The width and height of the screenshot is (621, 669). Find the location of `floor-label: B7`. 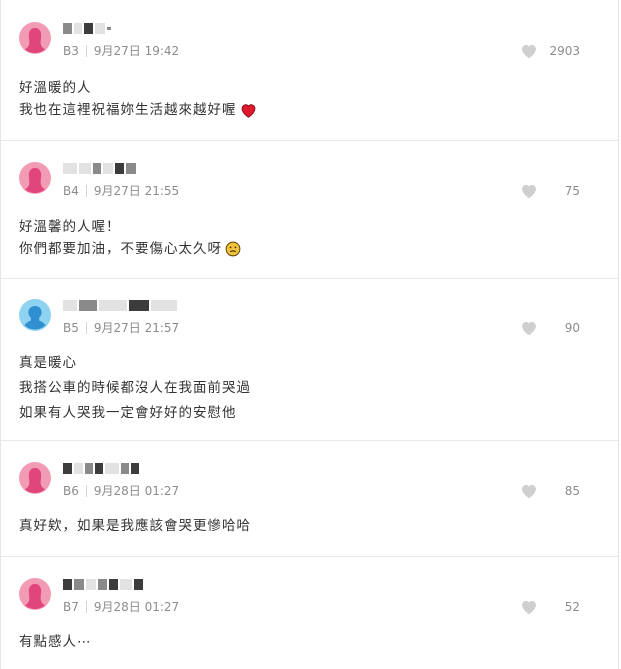

floor-label: B7 is located at coordinates (71, 606).